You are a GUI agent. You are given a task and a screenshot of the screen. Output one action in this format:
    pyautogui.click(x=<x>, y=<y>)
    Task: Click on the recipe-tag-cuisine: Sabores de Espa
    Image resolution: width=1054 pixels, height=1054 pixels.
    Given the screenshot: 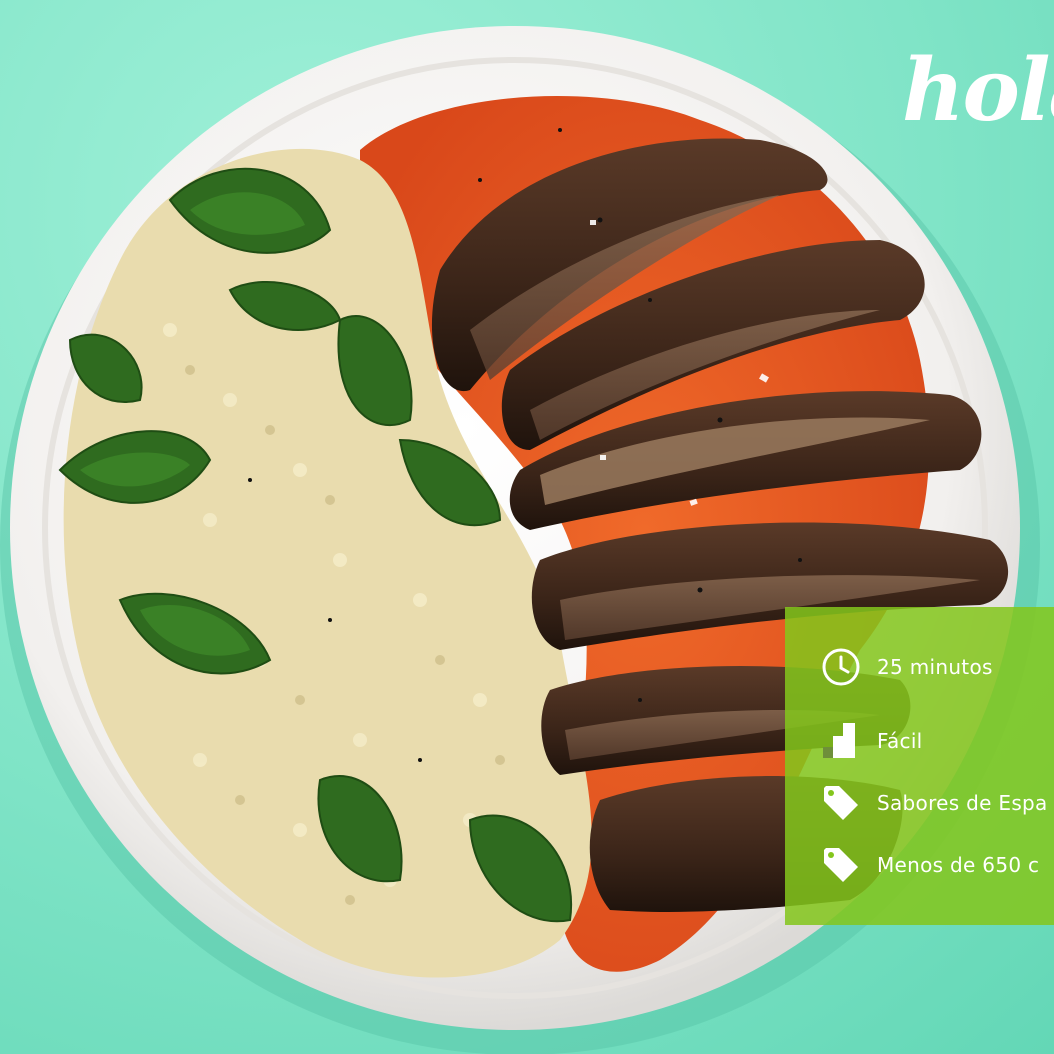 What is the action you would take?
    pyautogui.click(x=934, y=803)
    